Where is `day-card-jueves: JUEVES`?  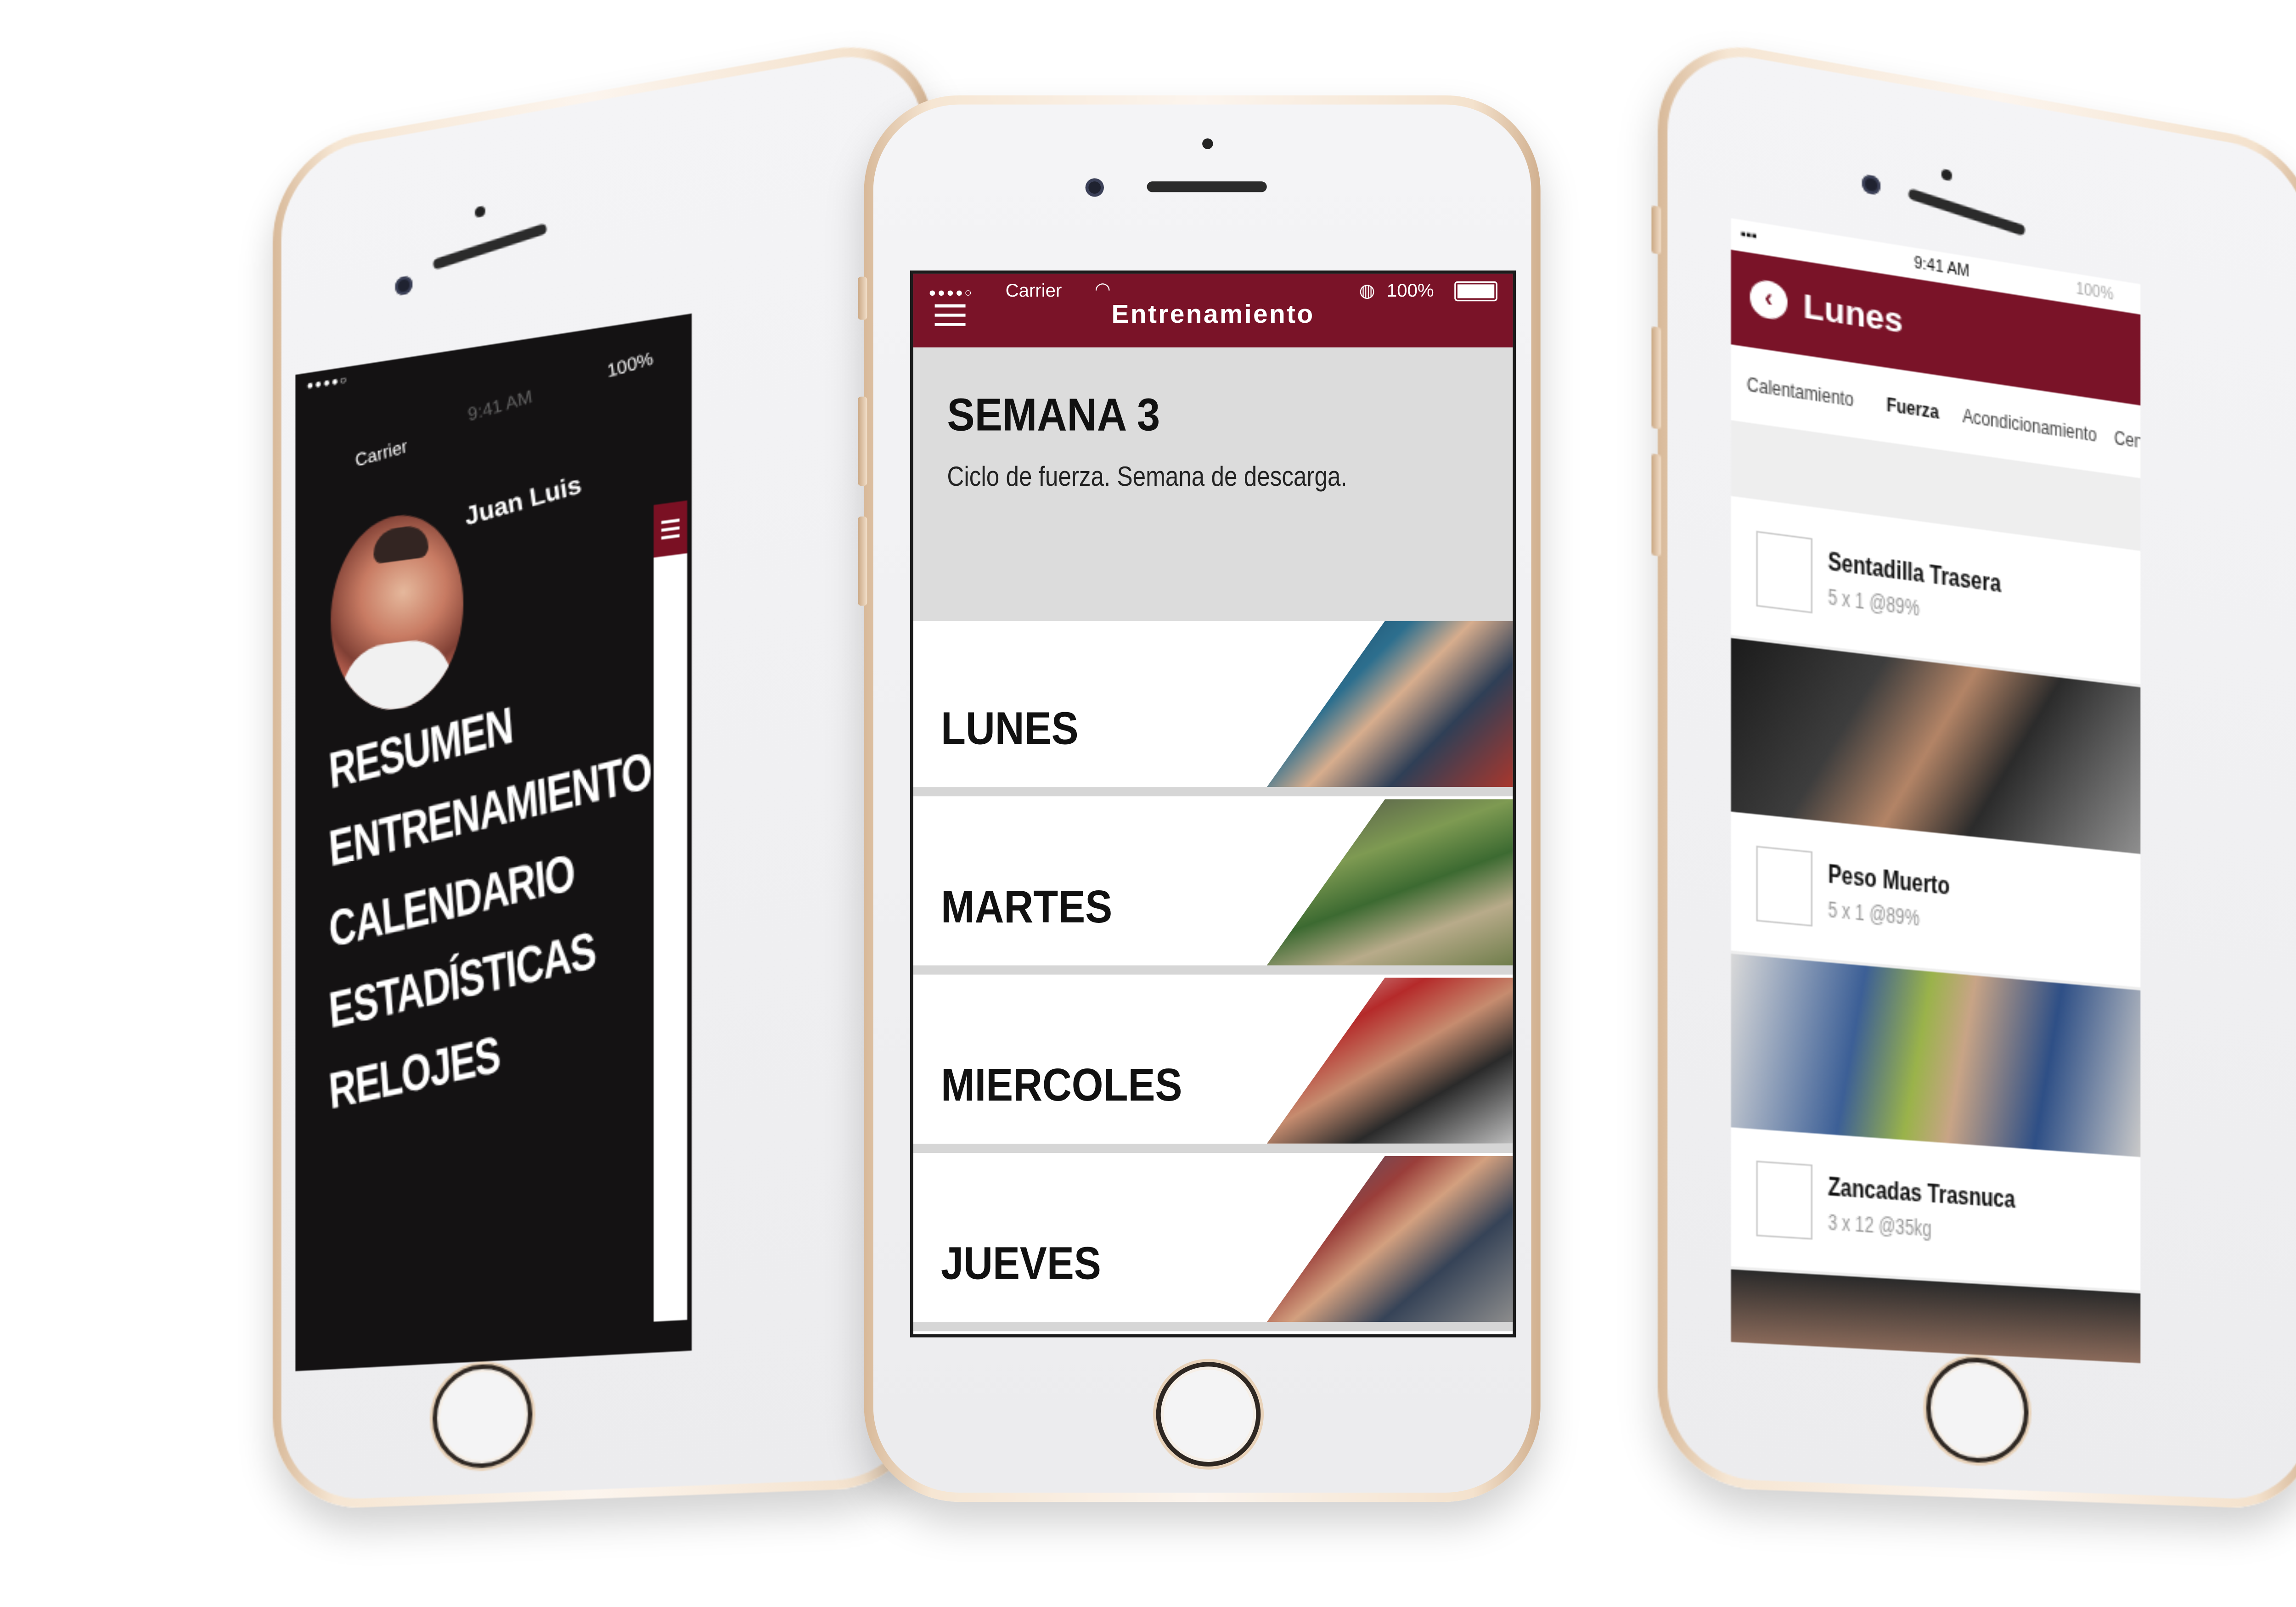
day-card-jueves: JUEVES is located at coordinates (1213, 1244).